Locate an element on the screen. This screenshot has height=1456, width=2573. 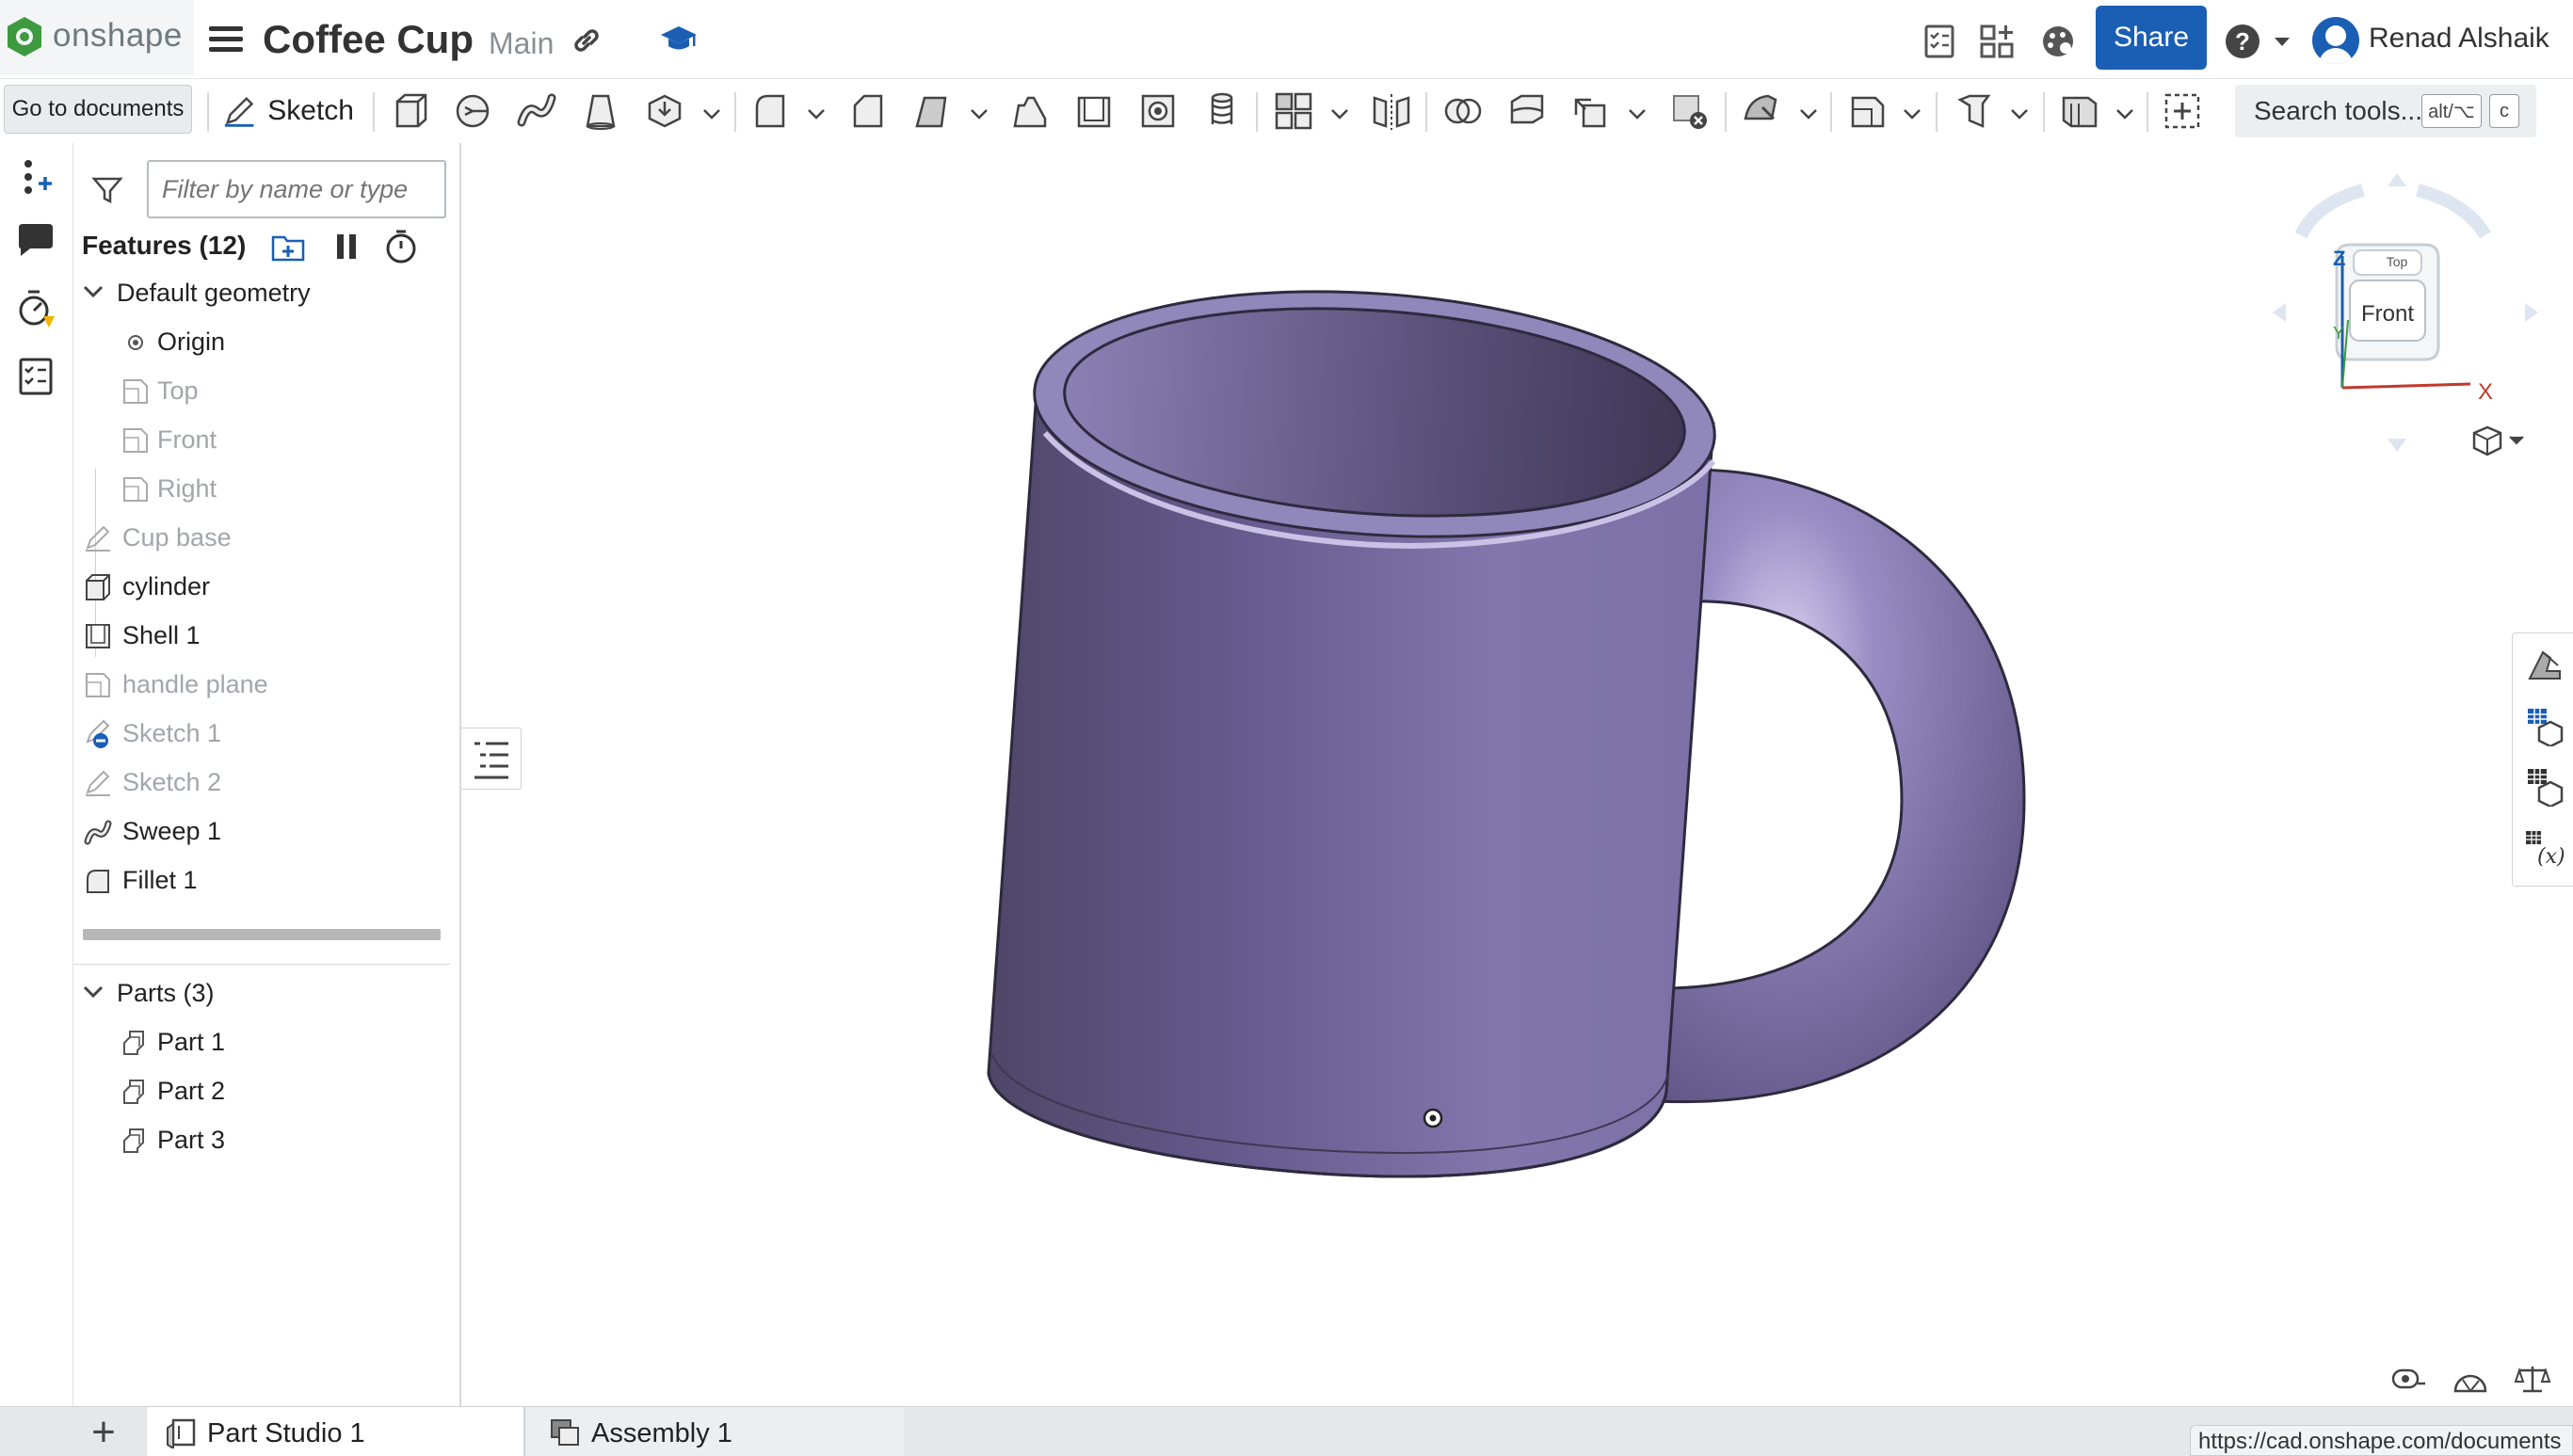
extrude-icon is located at coordinates (98, 587).